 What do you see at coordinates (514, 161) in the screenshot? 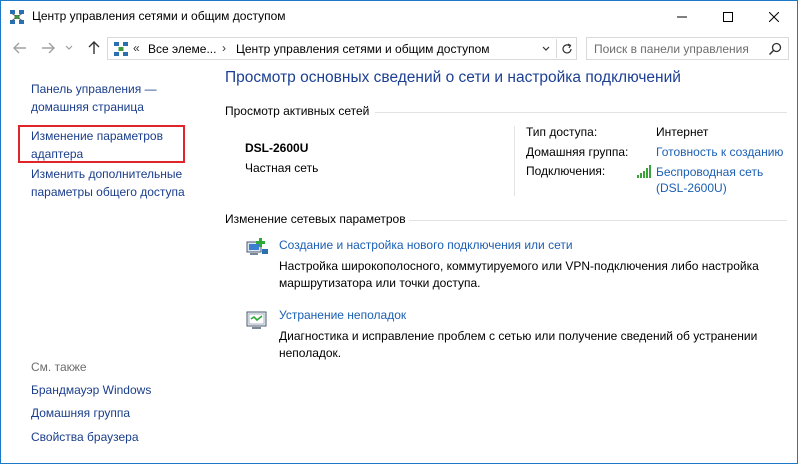
I see `vertical-divider` at bounding box center [514, 161].